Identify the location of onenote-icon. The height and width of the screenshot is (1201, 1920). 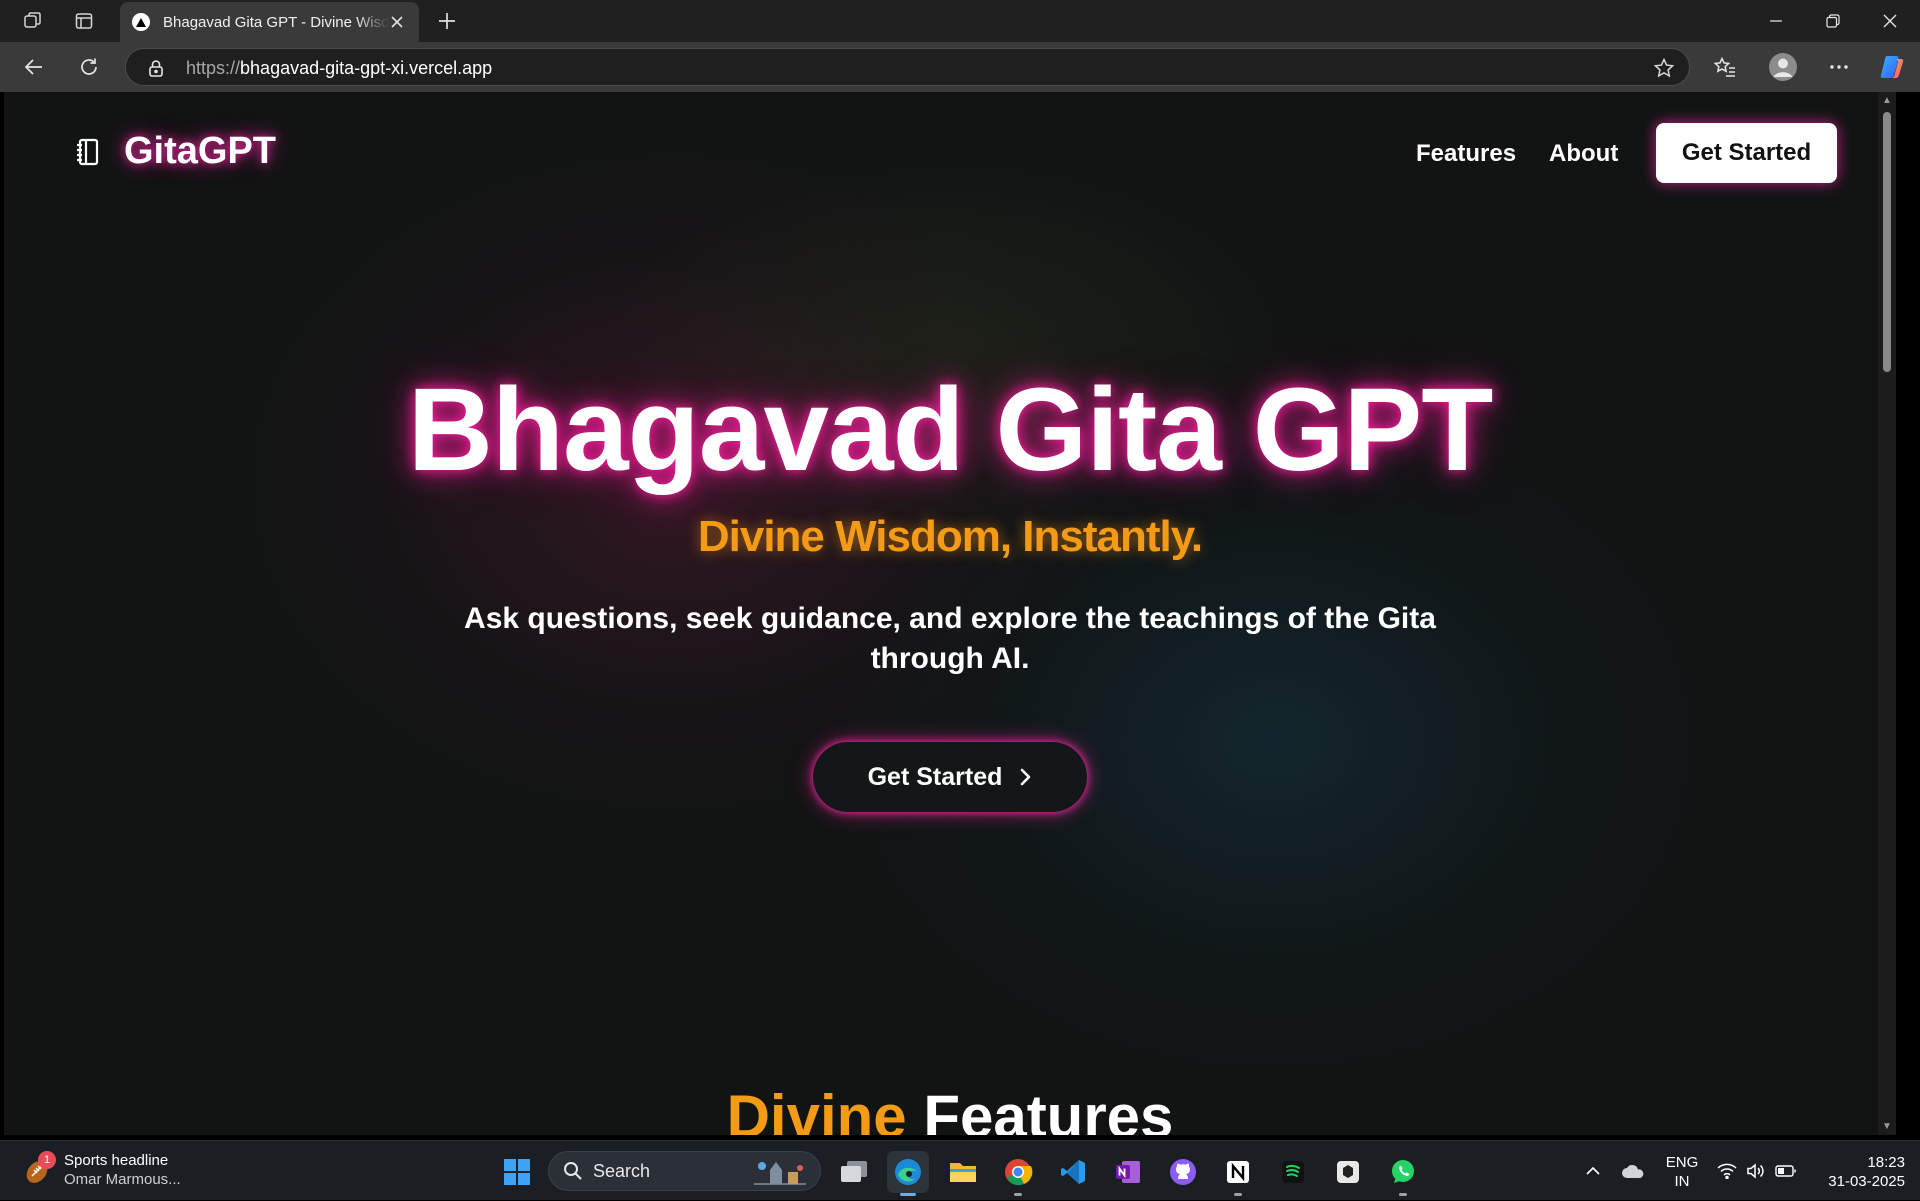
(1128, 1172).